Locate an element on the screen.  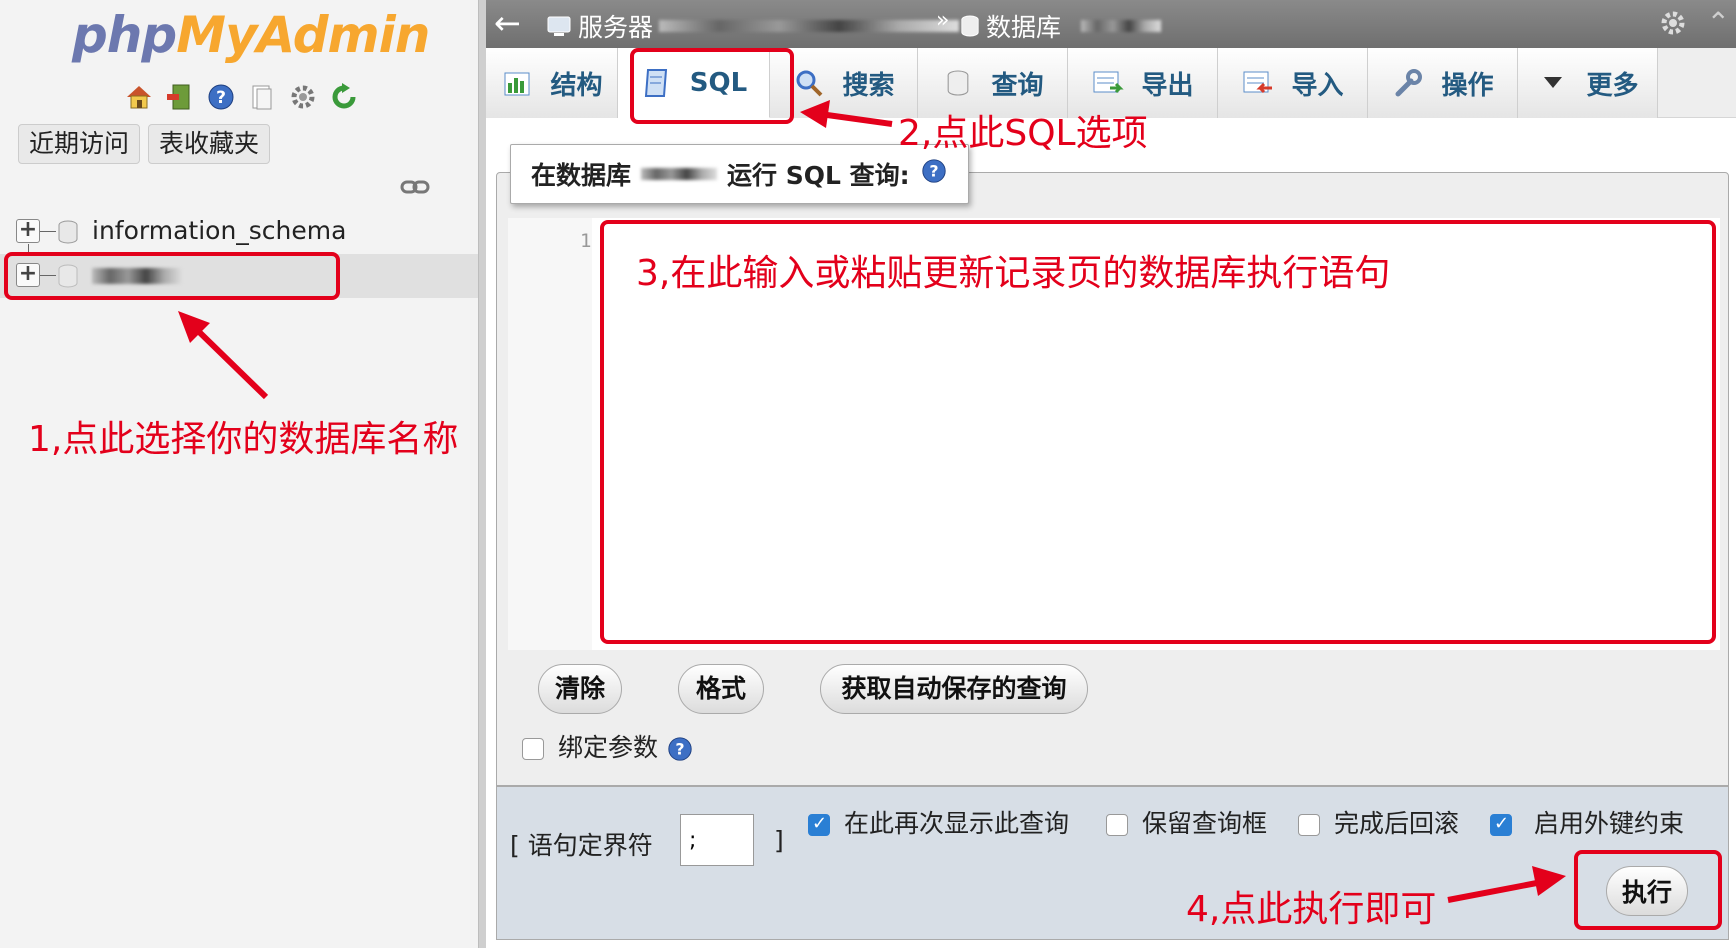
tab-label: 结构 is located at coordinates (576, 85).